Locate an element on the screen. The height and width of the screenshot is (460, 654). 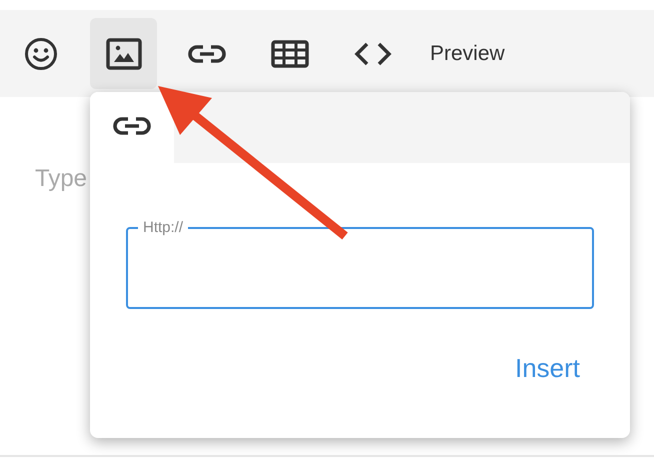
smiley-icon is located at coordinates (41, 53).